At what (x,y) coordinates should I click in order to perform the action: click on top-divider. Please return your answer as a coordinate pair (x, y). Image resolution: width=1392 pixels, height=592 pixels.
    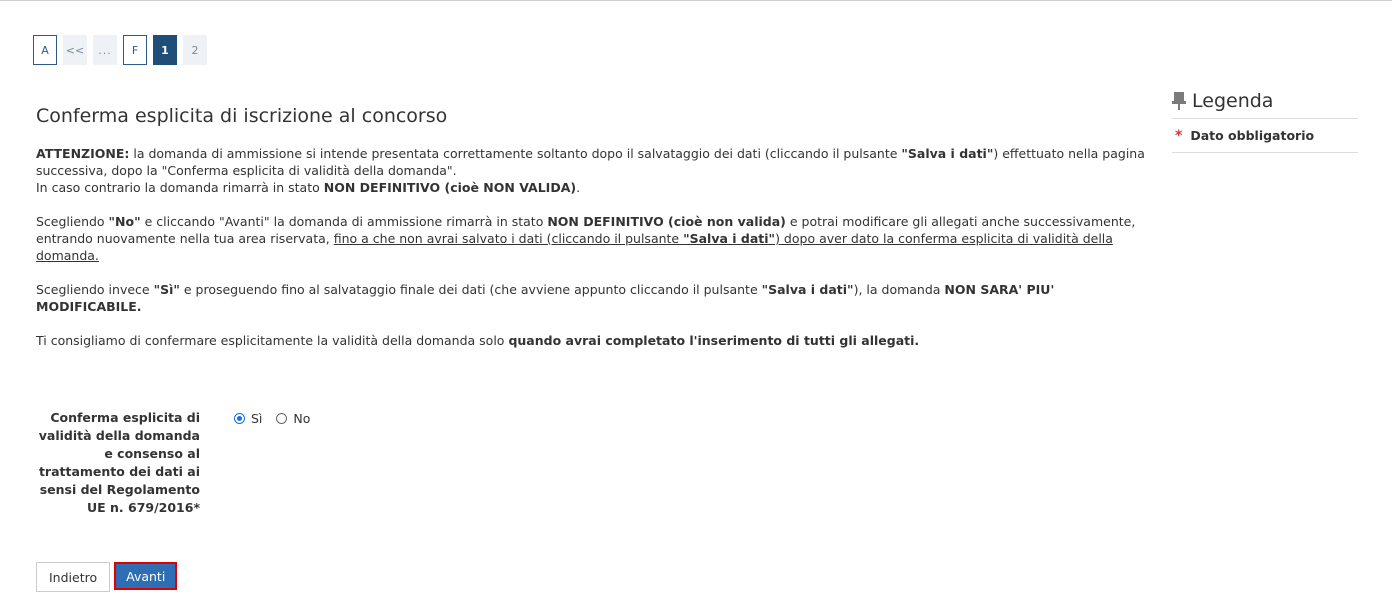
    Looking at the image, I should click on (696, 0).